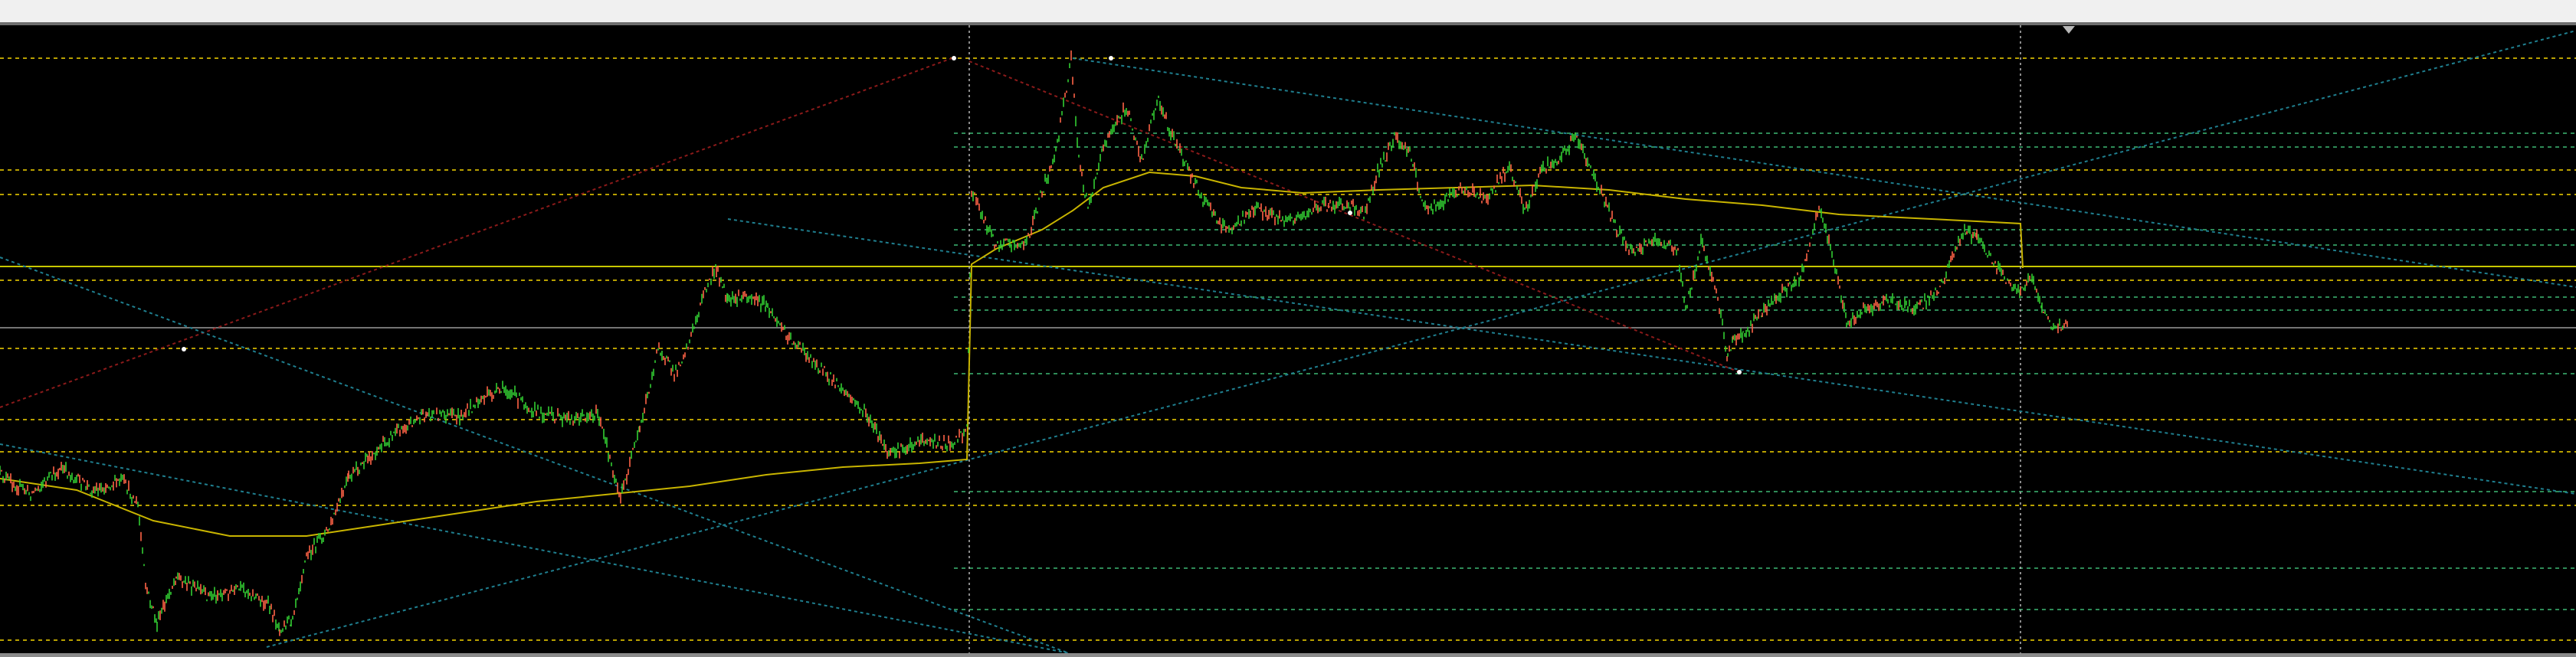  Describe the element at coordinates (1354, 216) in the screenshot. I see `trend-line` at that location.